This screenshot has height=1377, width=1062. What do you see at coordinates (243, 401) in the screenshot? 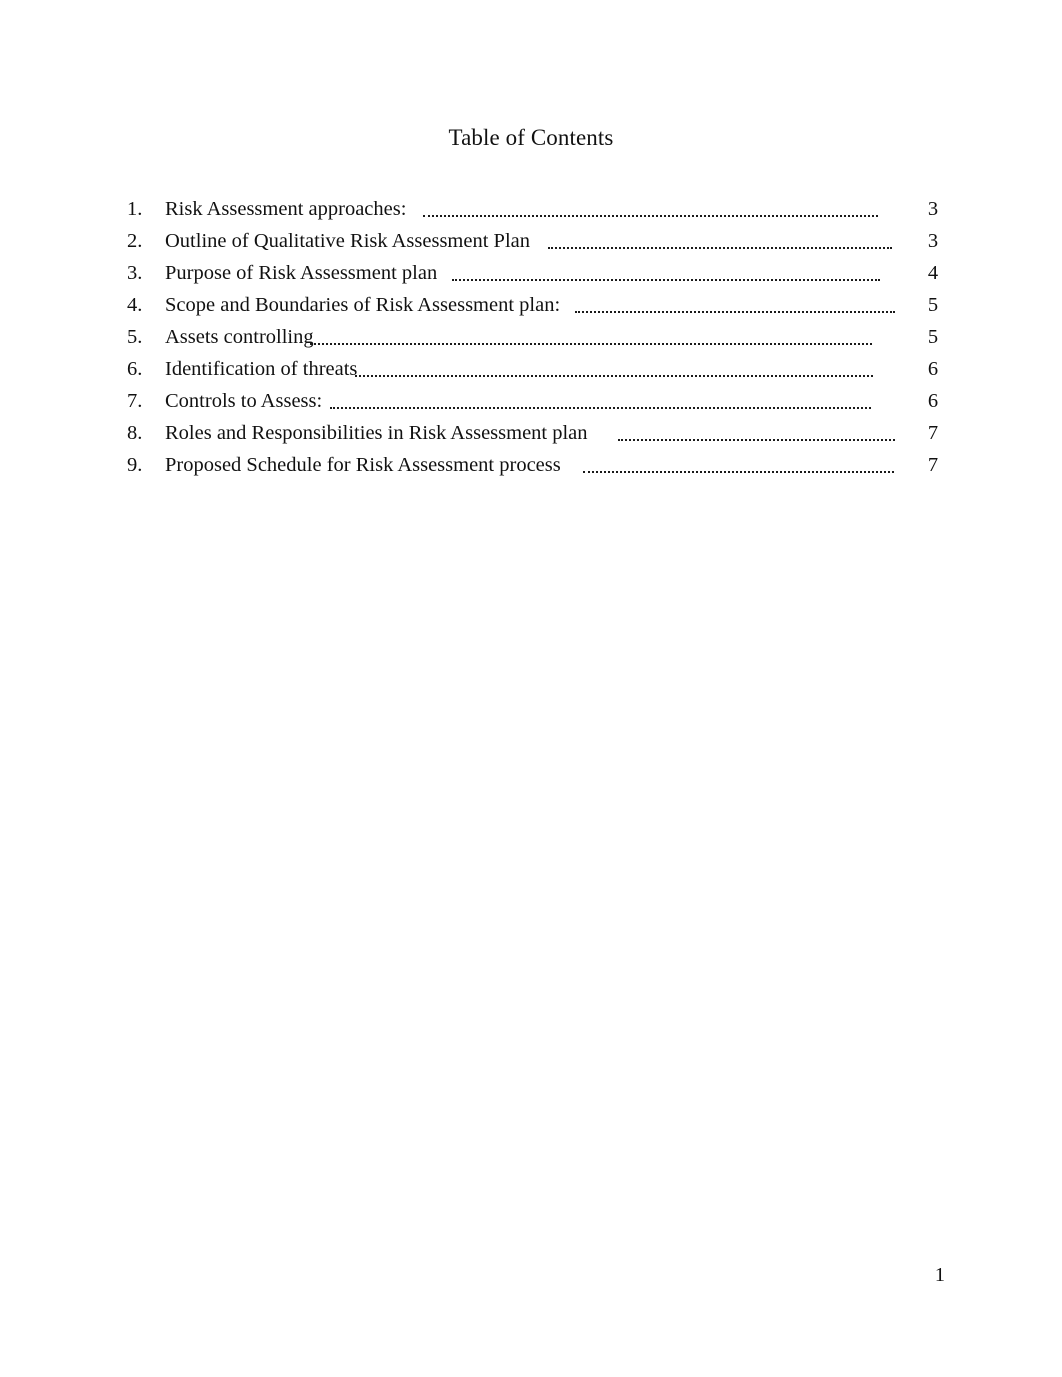
I see `toc-entry-label: Controls to Assess:` at bounding box center [243, 401].